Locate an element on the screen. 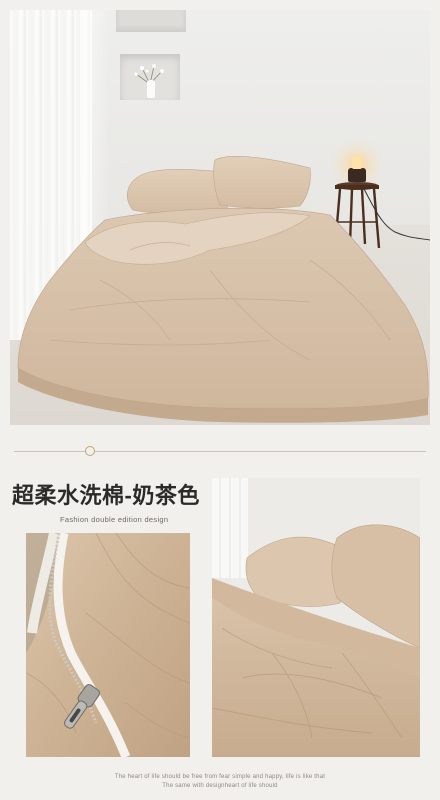 The width and height of the screenshot is (440, 800). divider-dot-icon is located at coordinates (90, 451).